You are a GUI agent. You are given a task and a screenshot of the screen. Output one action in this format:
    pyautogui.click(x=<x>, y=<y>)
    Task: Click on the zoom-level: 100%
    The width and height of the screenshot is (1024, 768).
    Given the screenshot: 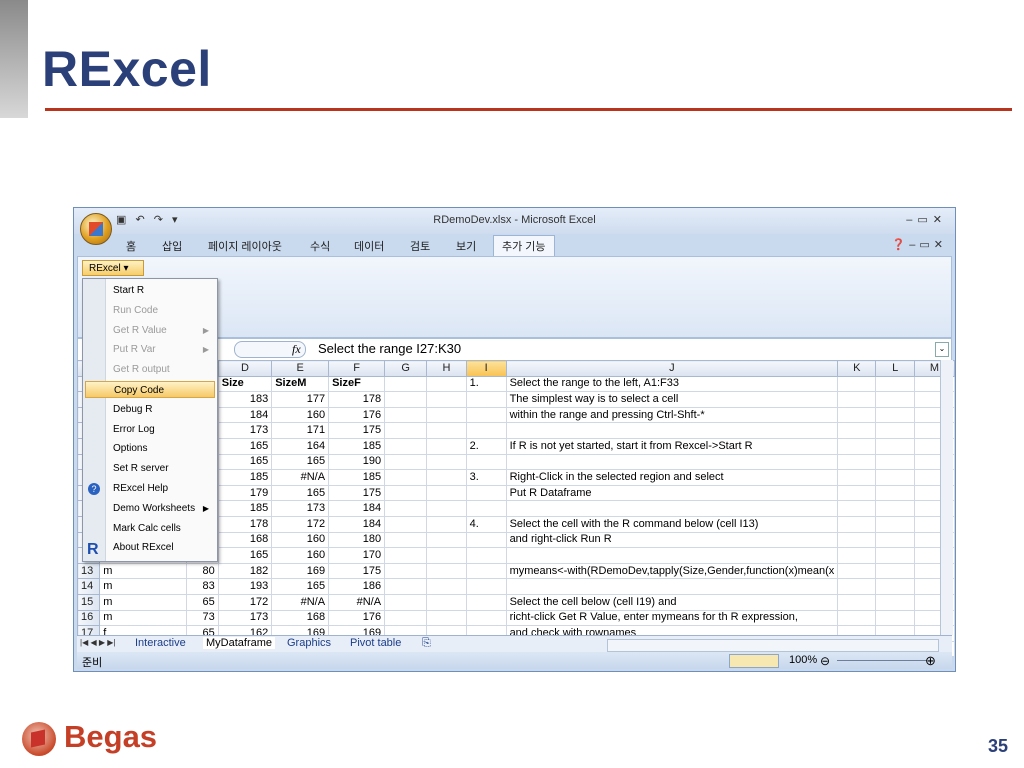 What is the action you would take?
    pyautogui.click(x=803, y=660)
    